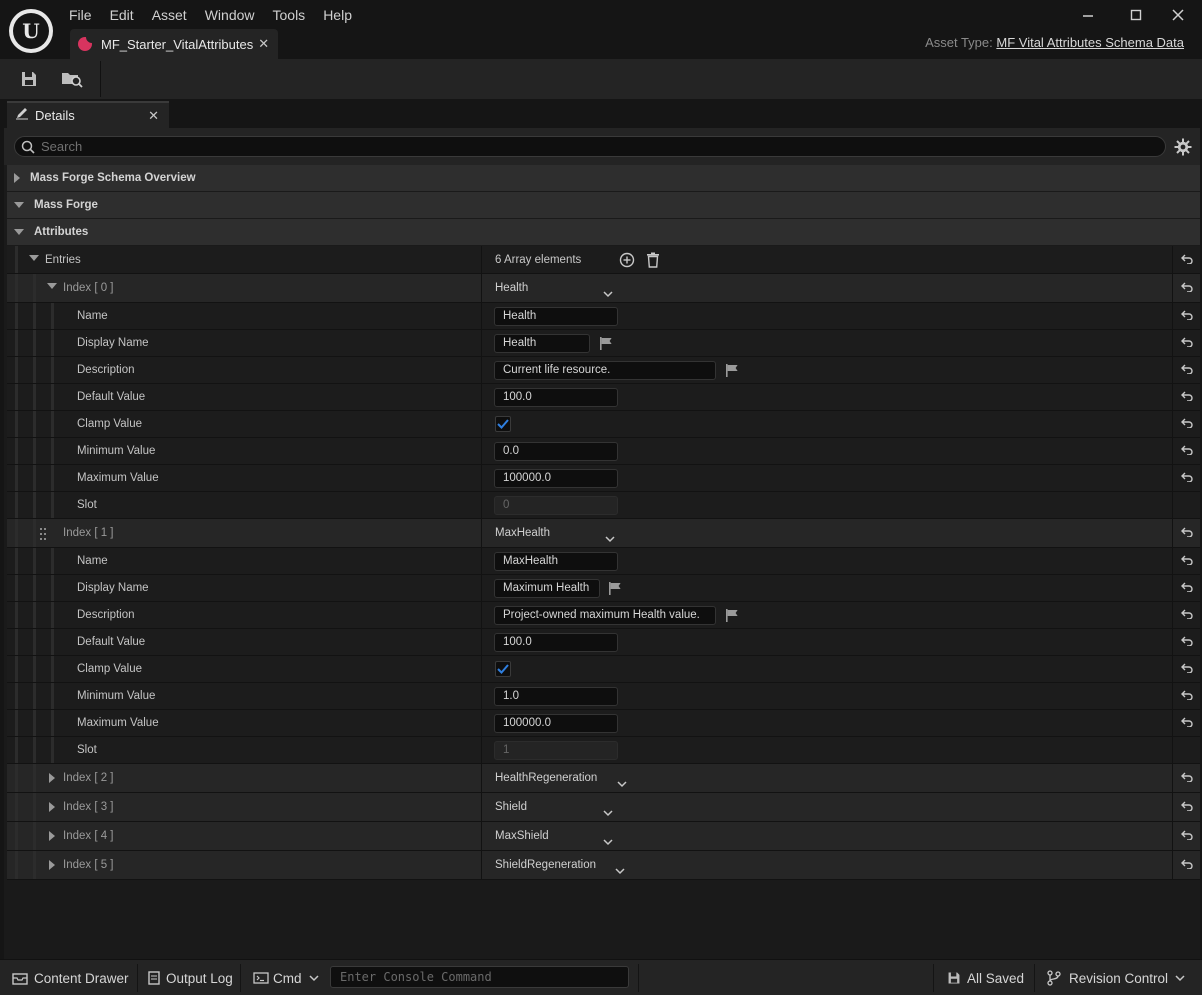 Image resolution: width=1202 pixels, height=995 pixels. Describe the element at coordinates (1183, 149) in the screenshot. I see `gear-icon` at that location.